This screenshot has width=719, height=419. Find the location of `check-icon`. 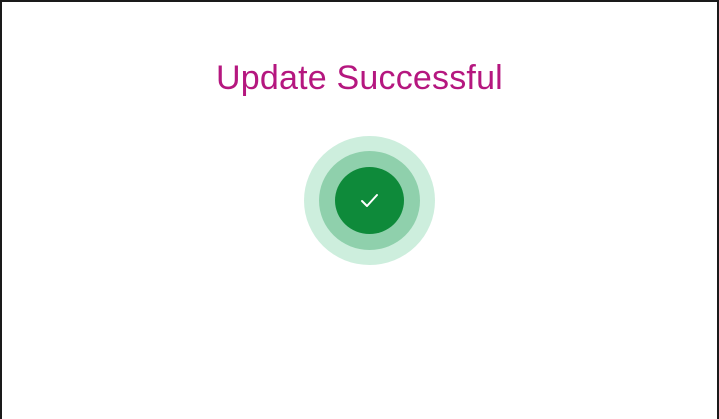

check-icon is located at coordinates (369, 200).